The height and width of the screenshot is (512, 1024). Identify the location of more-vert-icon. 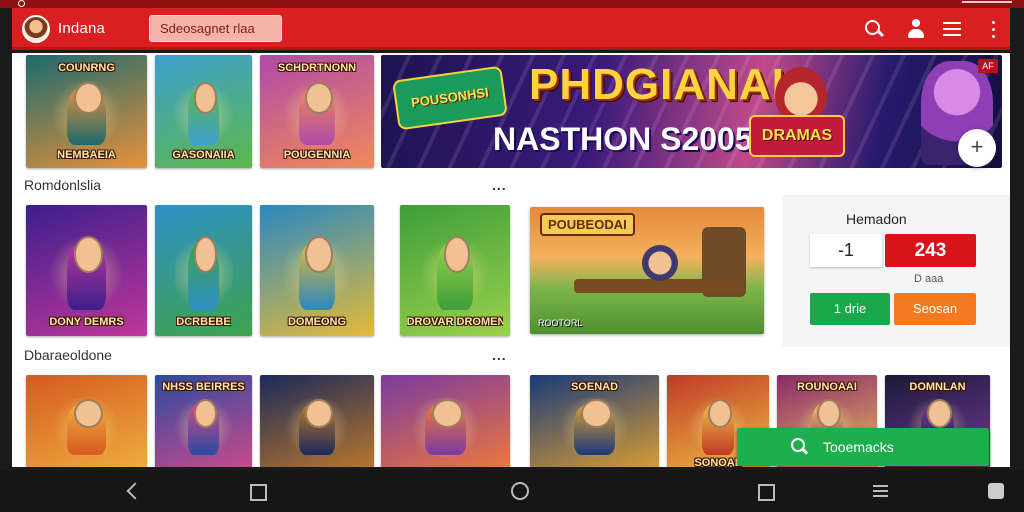
(993, 29).